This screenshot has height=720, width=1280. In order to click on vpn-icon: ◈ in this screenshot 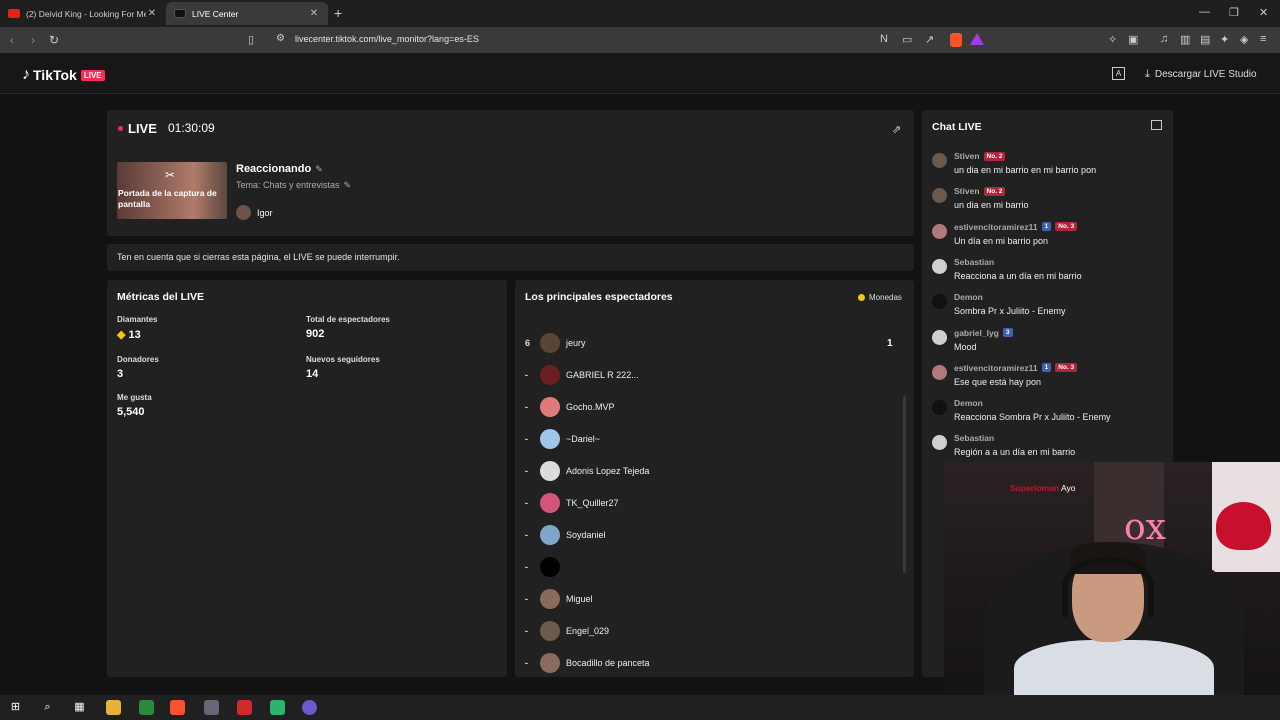, I will do `click(1244, 39)`.